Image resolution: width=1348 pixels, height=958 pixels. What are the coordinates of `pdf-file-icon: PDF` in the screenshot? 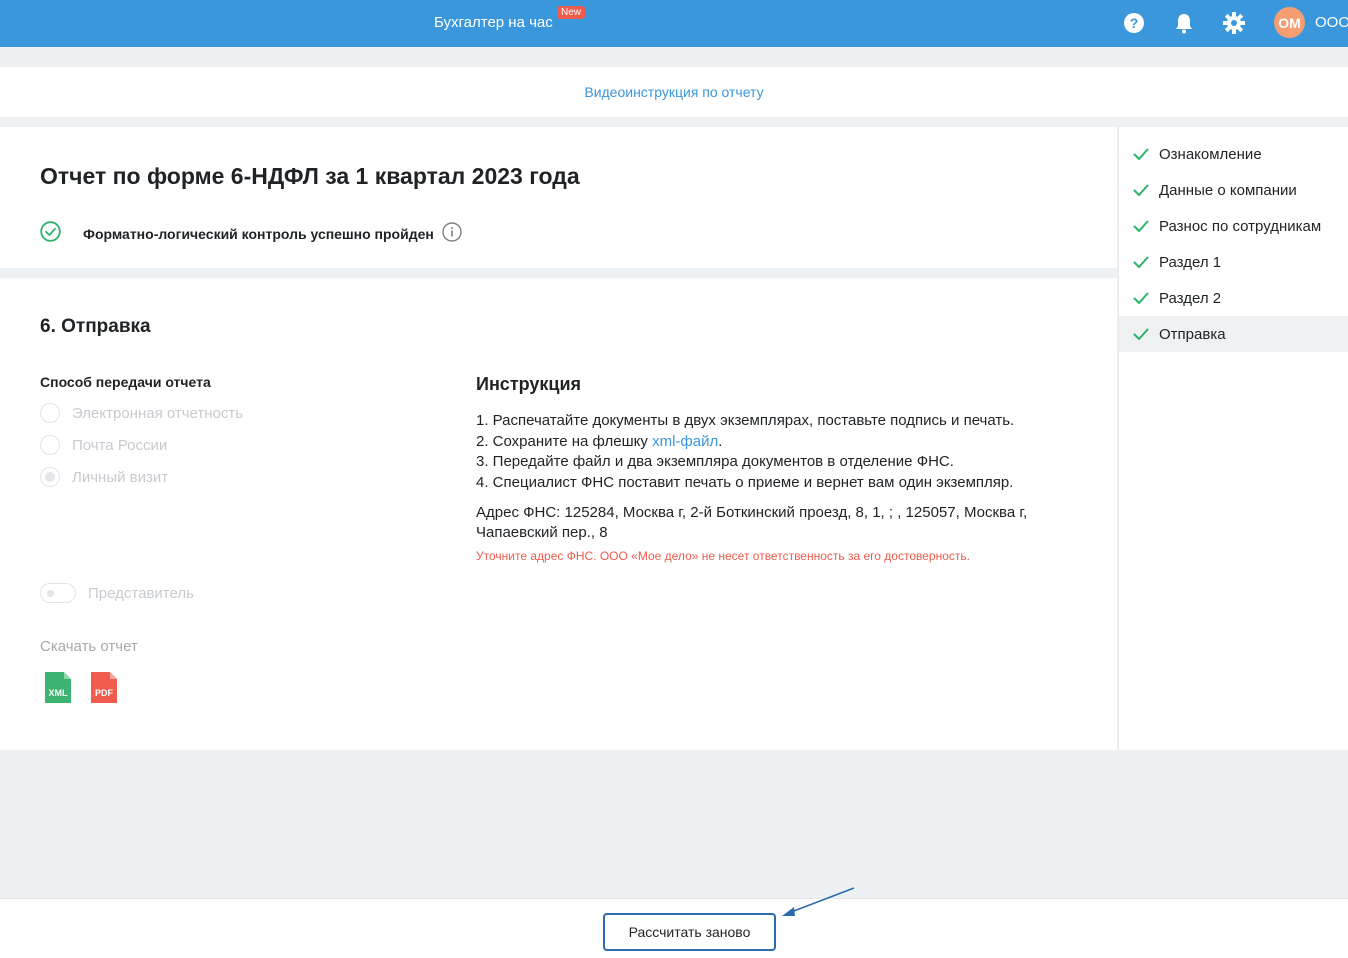 It's located at (104, 688).